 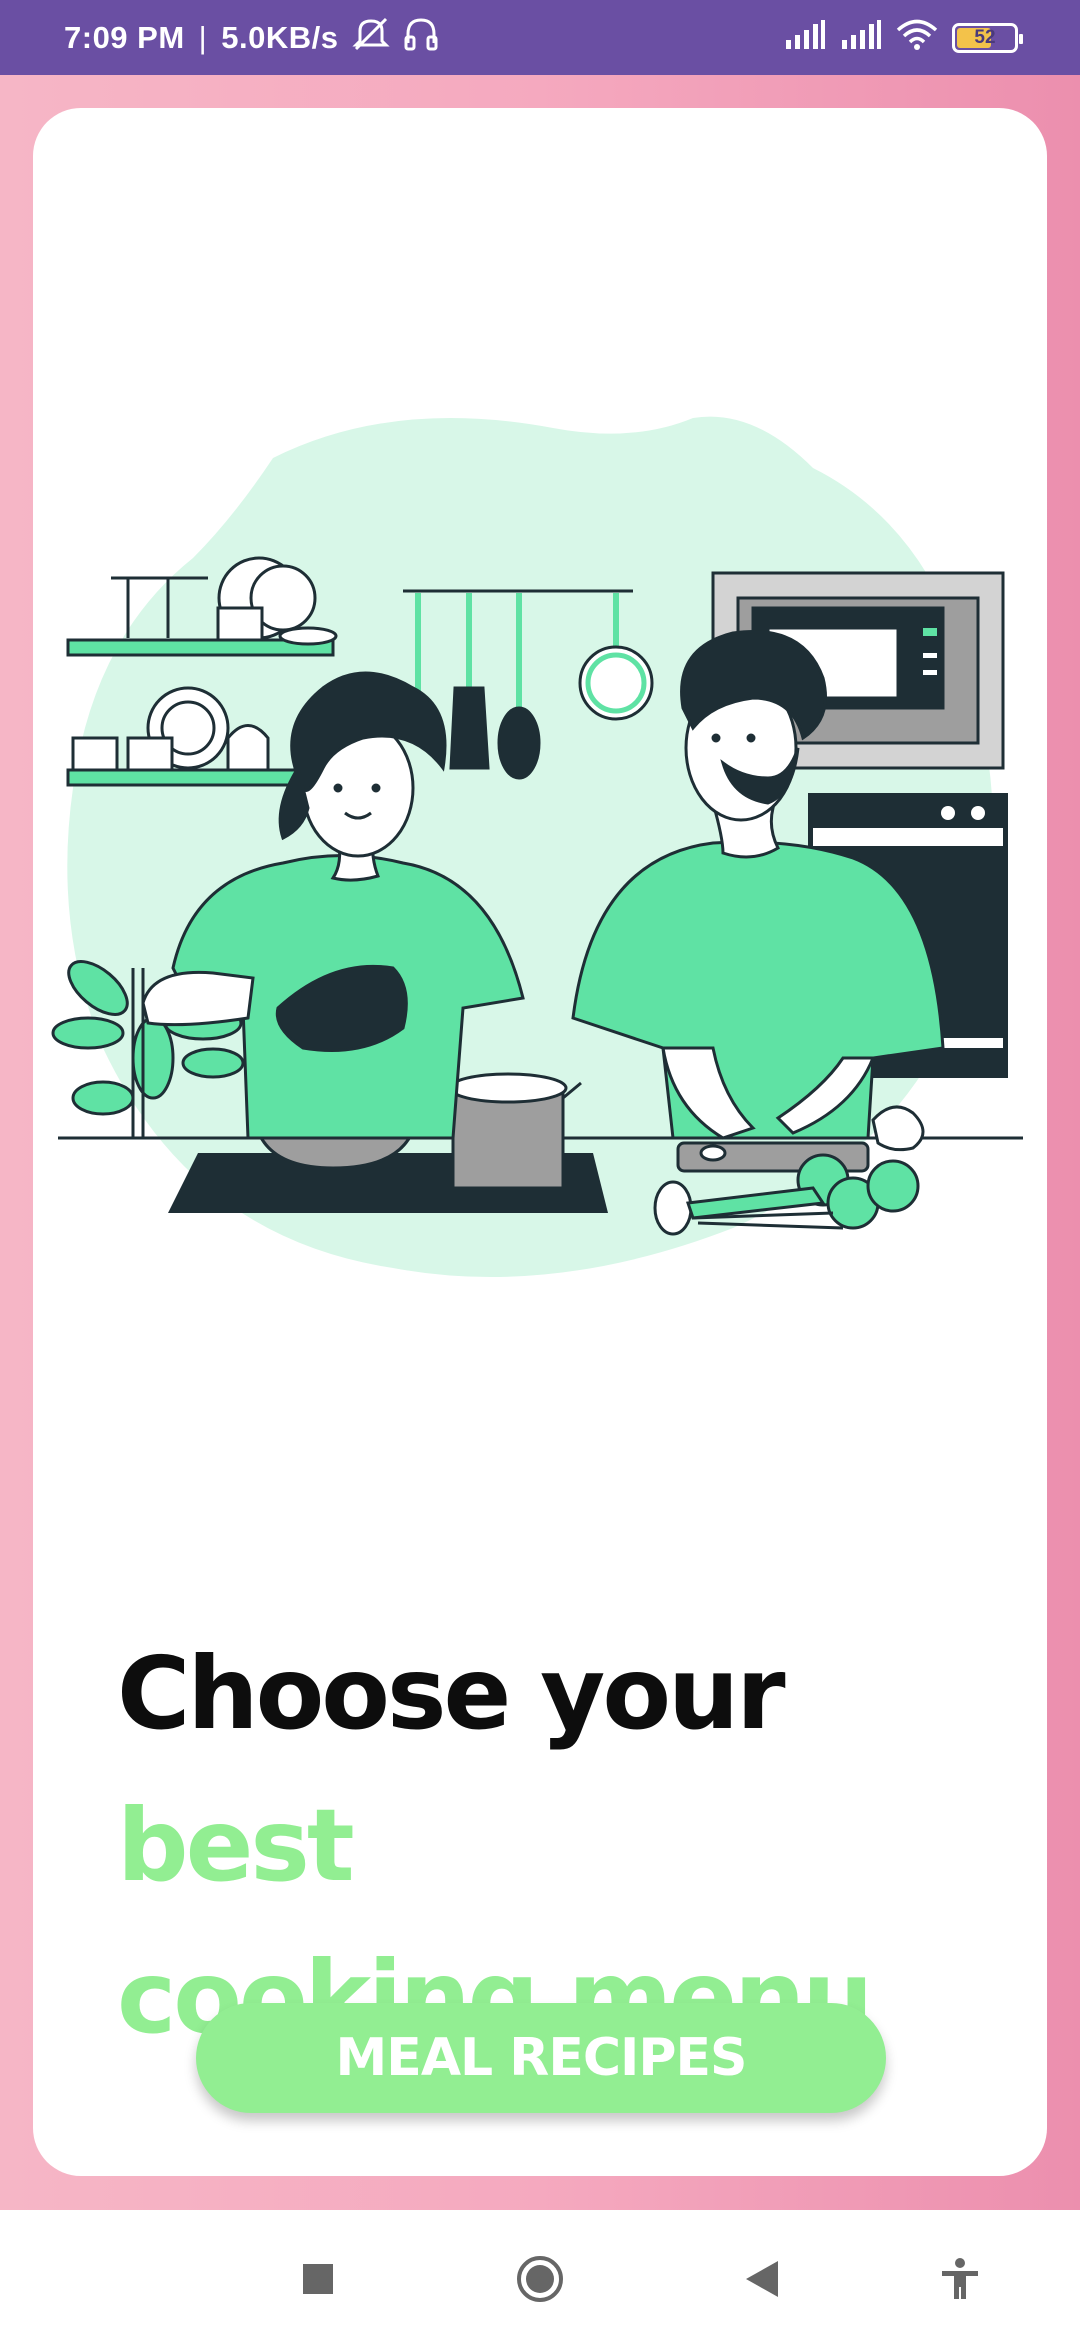 What do you see at coordinates (541, 2058) in the screenshot?
I see `meal-recipes-button: MEAL RECIPES` at bounding box center [541, 2058].